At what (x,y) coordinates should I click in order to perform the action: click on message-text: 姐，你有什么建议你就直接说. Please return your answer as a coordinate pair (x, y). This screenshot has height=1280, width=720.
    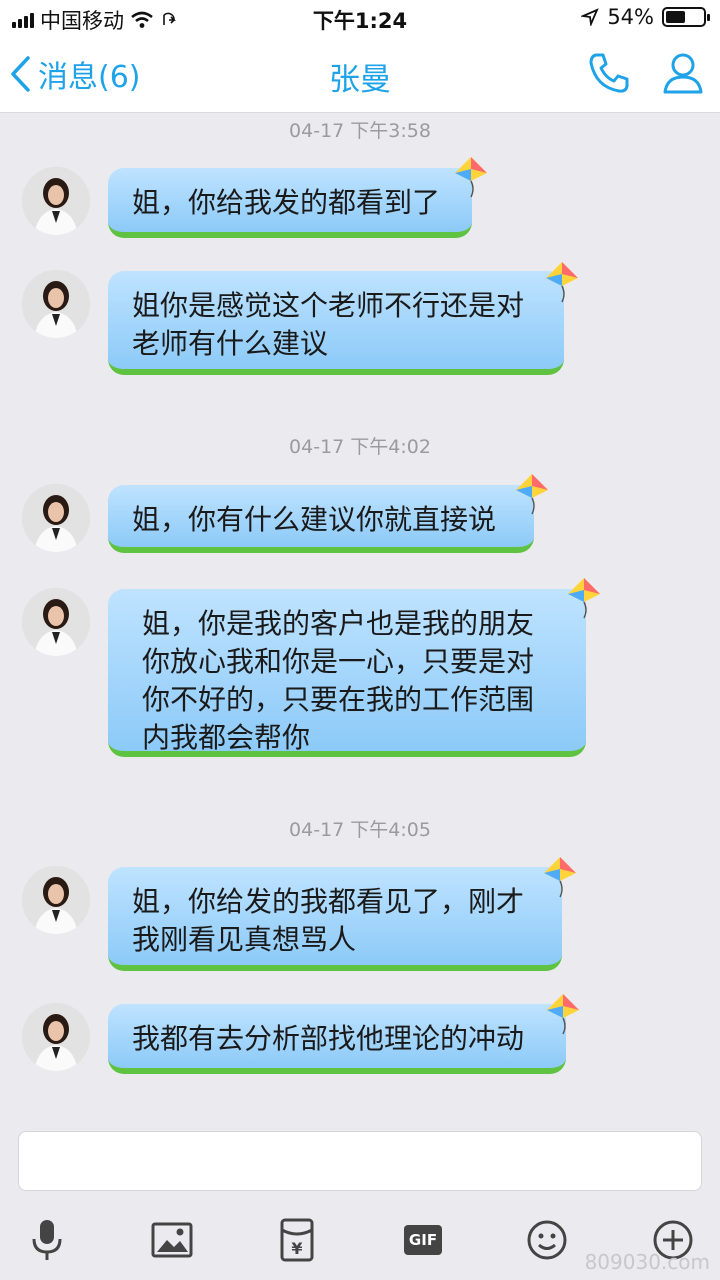
    Looking at the image, I should click on (314, 519).